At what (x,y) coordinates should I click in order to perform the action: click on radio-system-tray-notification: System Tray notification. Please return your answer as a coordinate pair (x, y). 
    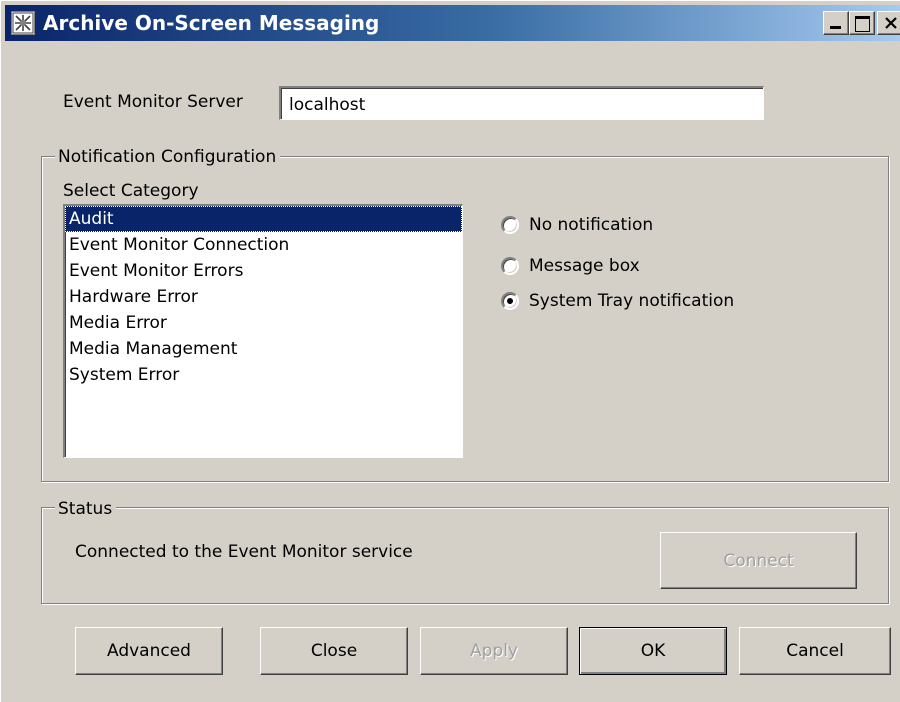
    Looking at the image, I should click on (617, 301).